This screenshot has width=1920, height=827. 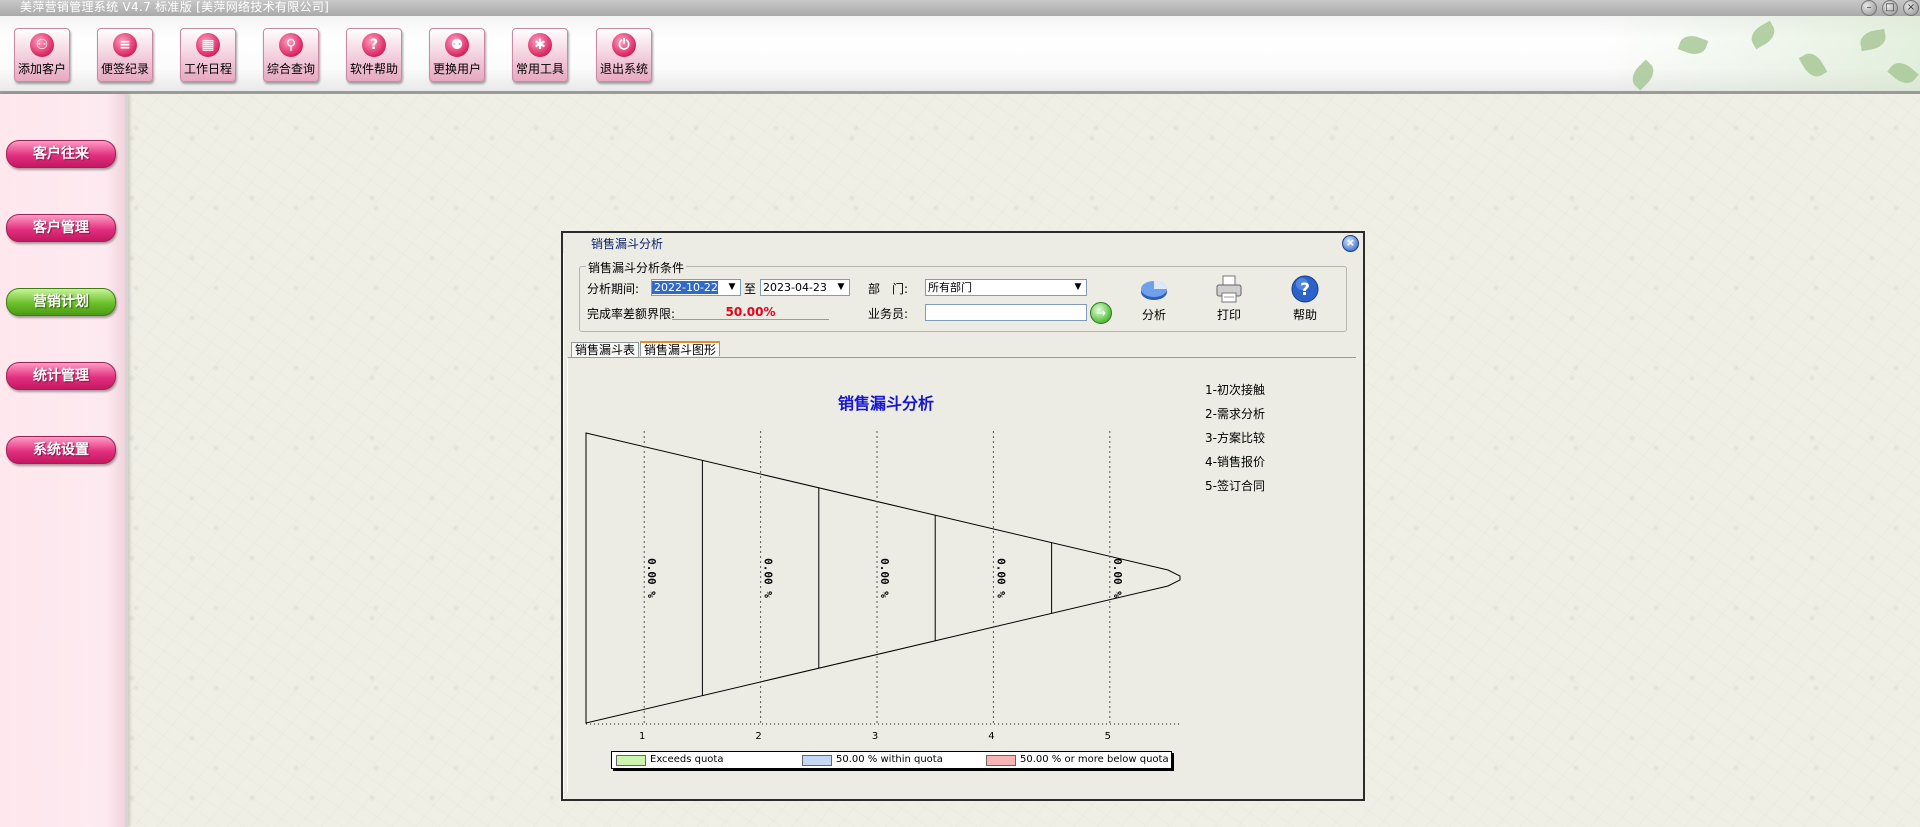 I want to click on dialog-title: 销售漏斗分析, so click(x=627, y=244).